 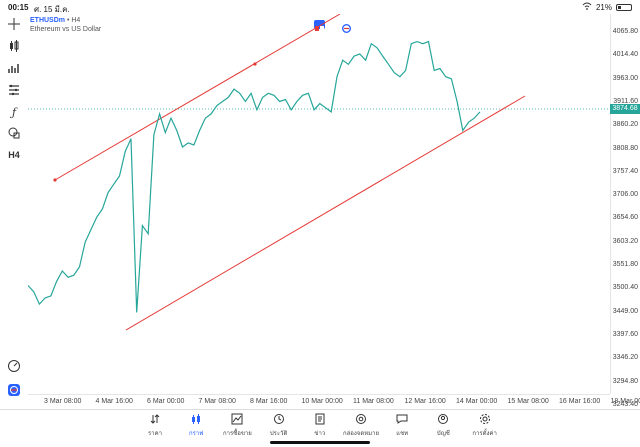 What do you see at coordinates (625, 148) in the screenshot?
I see `price-axis-label: 3808.80` at bounding box center [625, 148].